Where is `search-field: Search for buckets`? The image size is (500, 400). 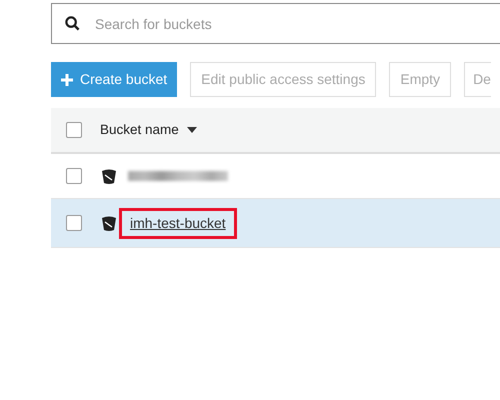 search-field: Search for buckets is located at coordinates (275, 23).